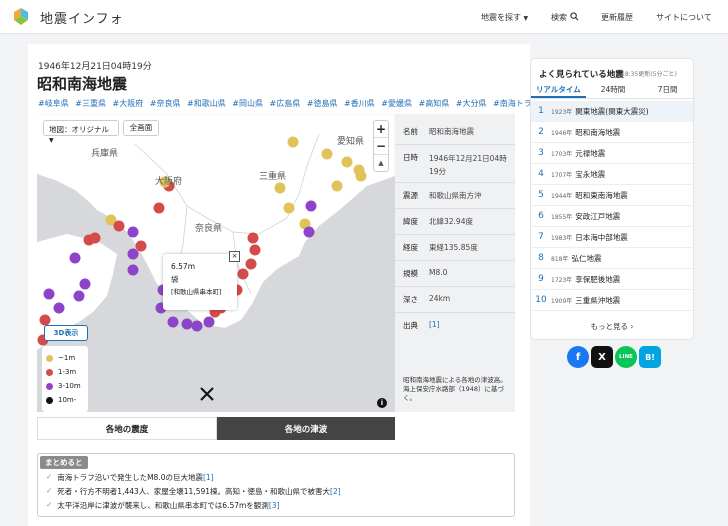 This screenshot has width=728, height=526. I want to click on tab-7d: 7日間, so click(667, 90).